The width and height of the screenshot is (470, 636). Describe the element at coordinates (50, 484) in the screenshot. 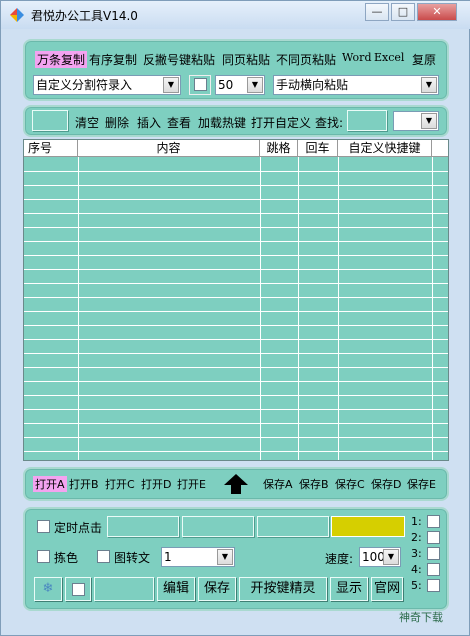

I see `open-a-button: 打开A` at that location.